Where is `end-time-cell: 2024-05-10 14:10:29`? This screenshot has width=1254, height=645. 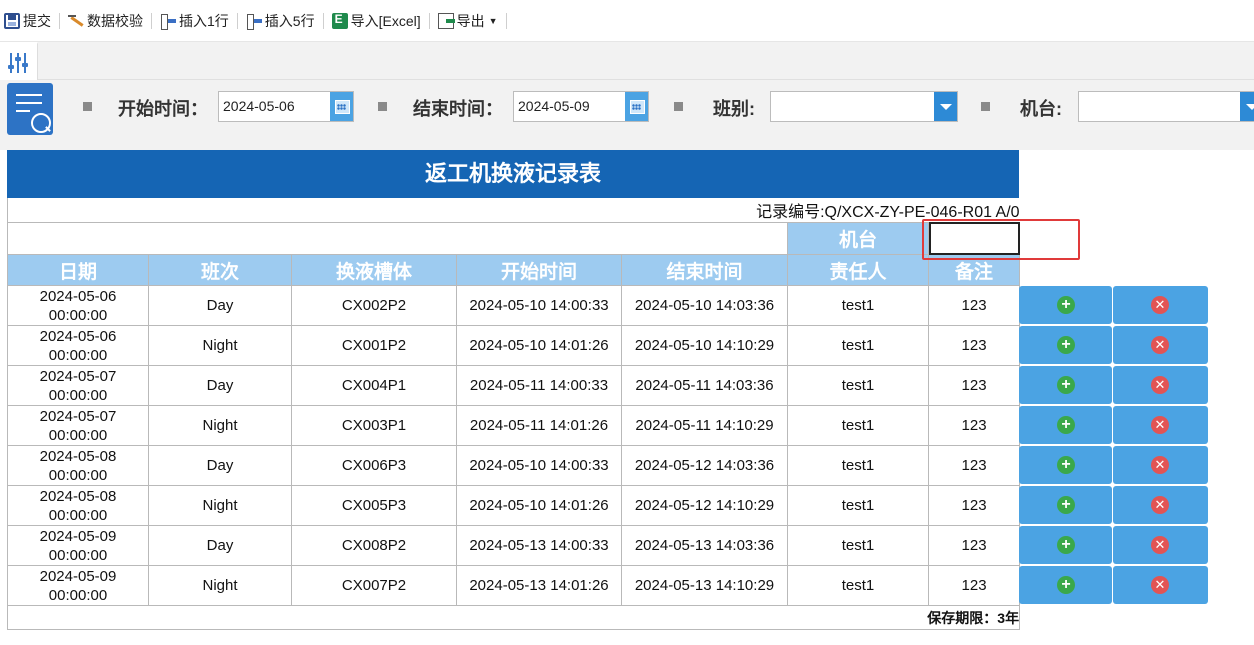 end-time-cell: 2024-05-10 14:10:29 is located at coordinates (704, 345).